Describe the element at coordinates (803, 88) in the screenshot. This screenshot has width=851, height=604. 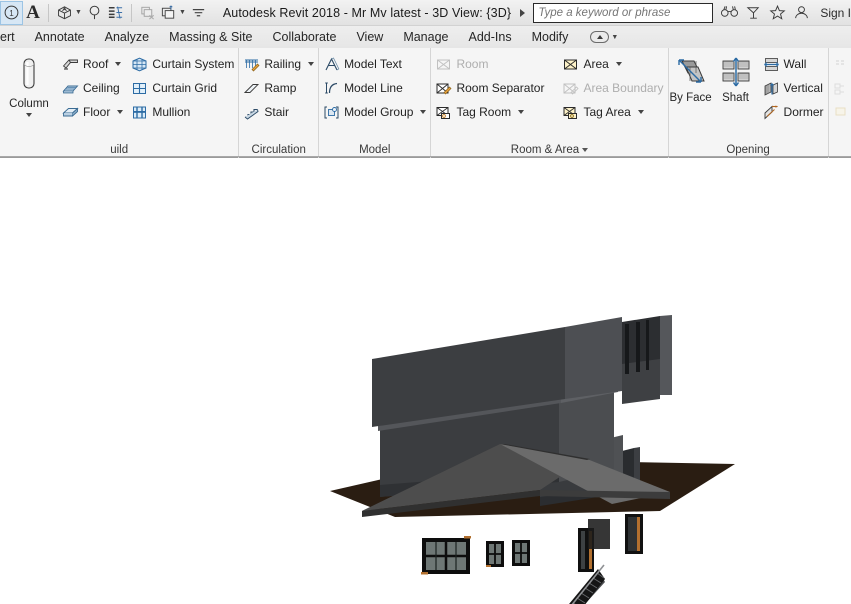
I see `opening-vertical-label: Vertical` at that location.